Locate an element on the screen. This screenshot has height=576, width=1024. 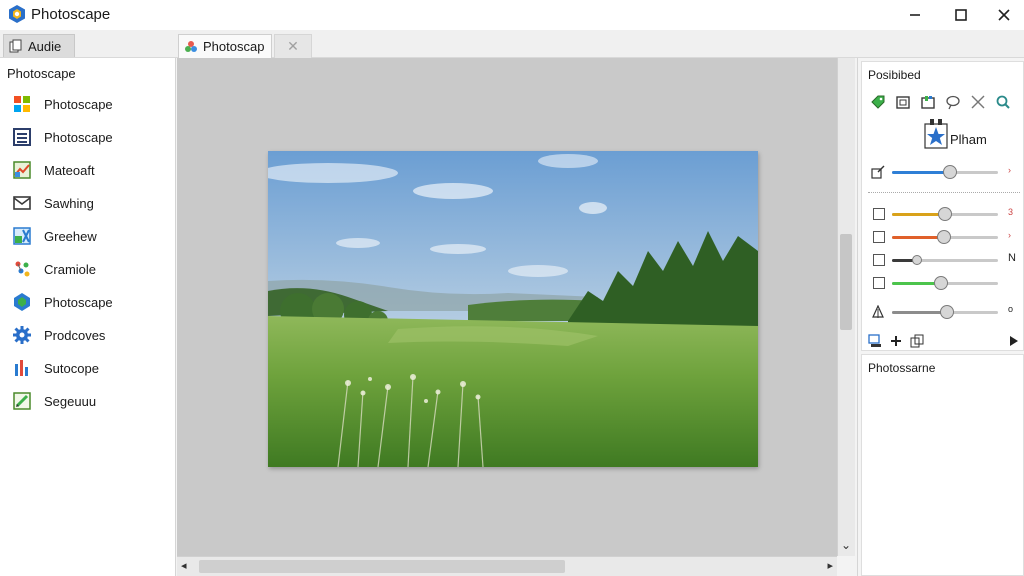
horizontal-scrollbar: ◂ ▸ is located at coordinates (507, 566).